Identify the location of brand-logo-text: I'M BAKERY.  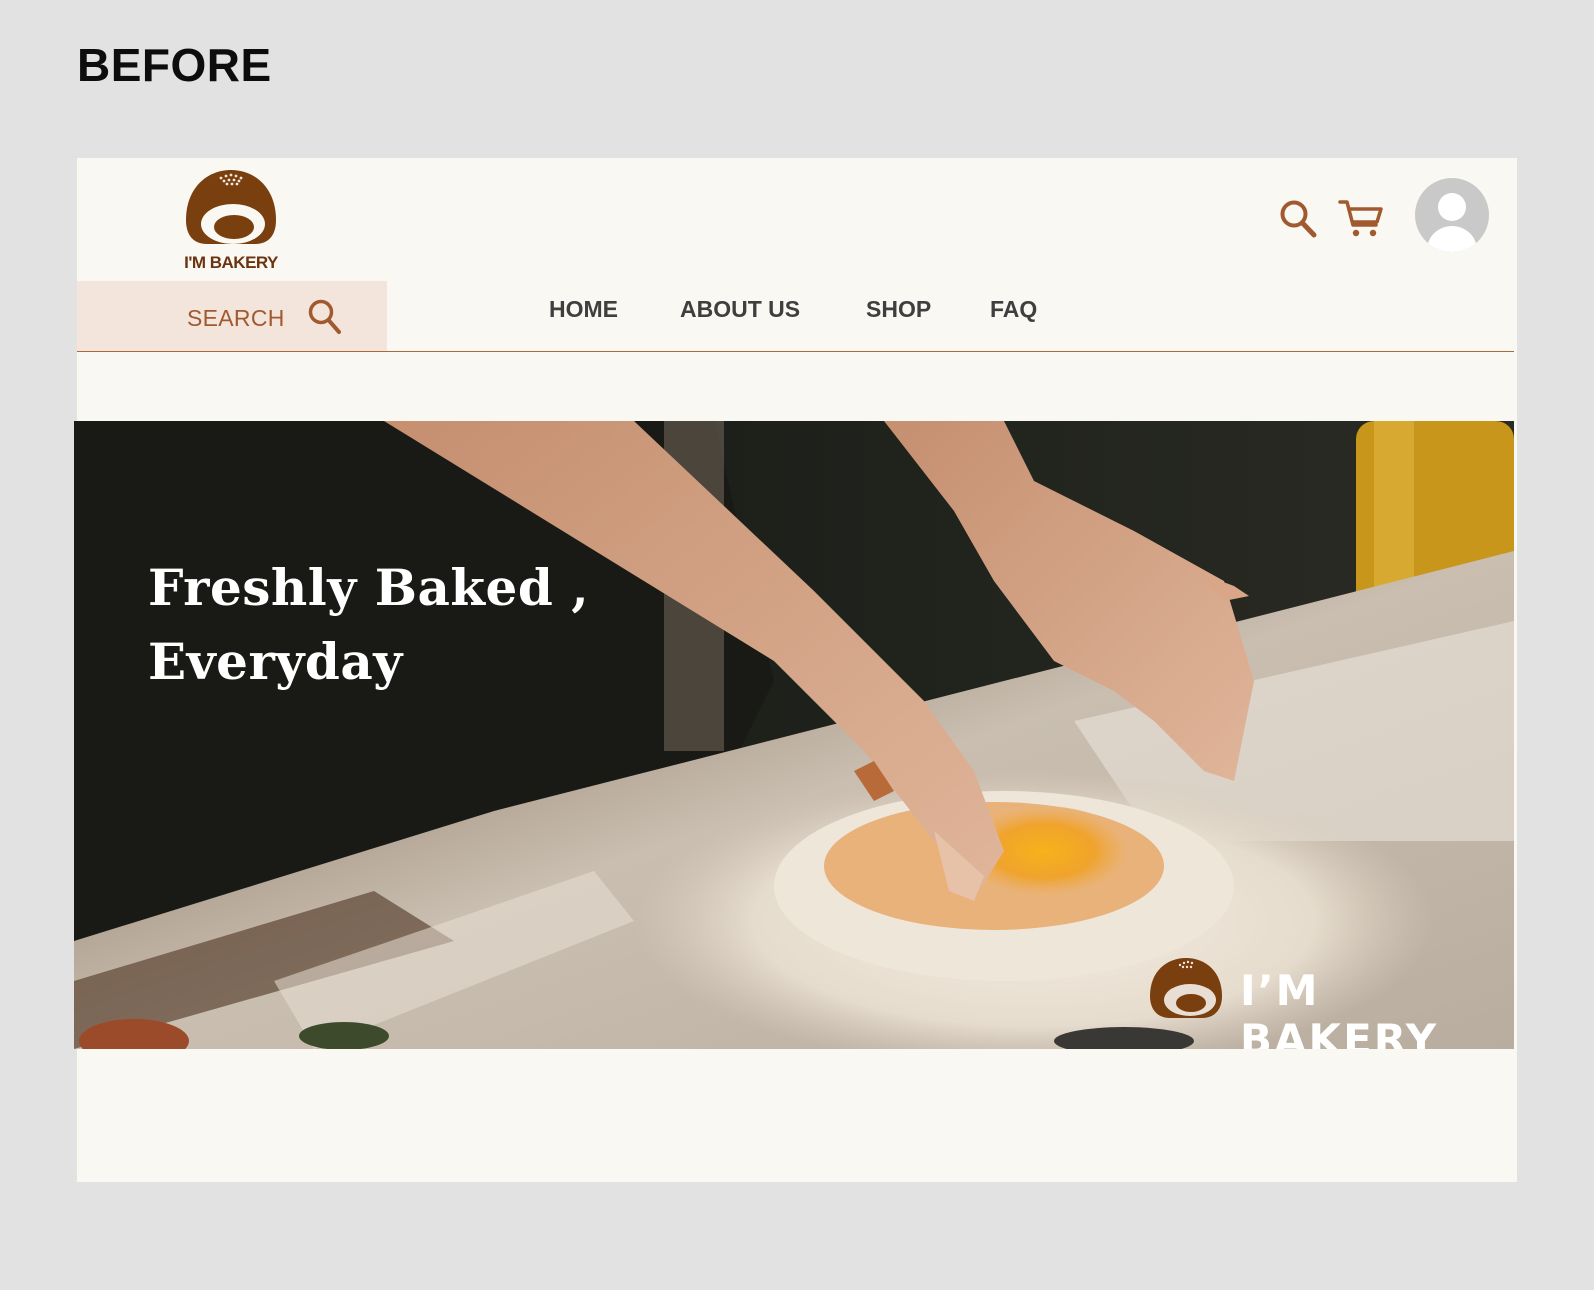
(231, 262).